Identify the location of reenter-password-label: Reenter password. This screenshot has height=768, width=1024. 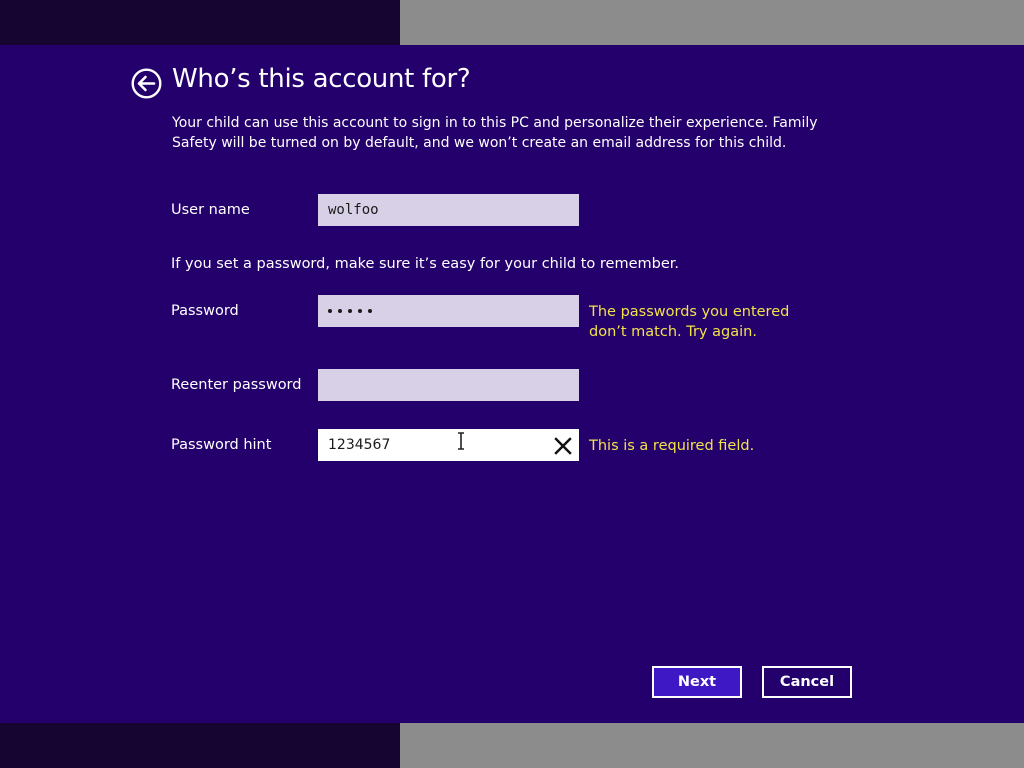
(236, 385).